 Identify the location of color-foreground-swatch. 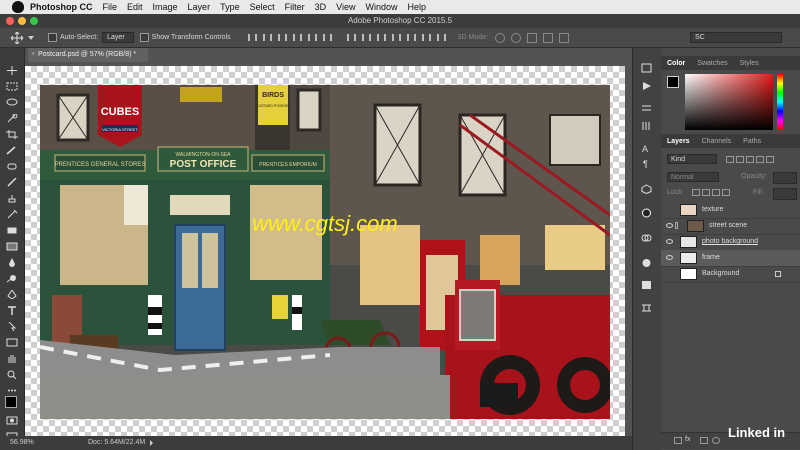
(673, 82).